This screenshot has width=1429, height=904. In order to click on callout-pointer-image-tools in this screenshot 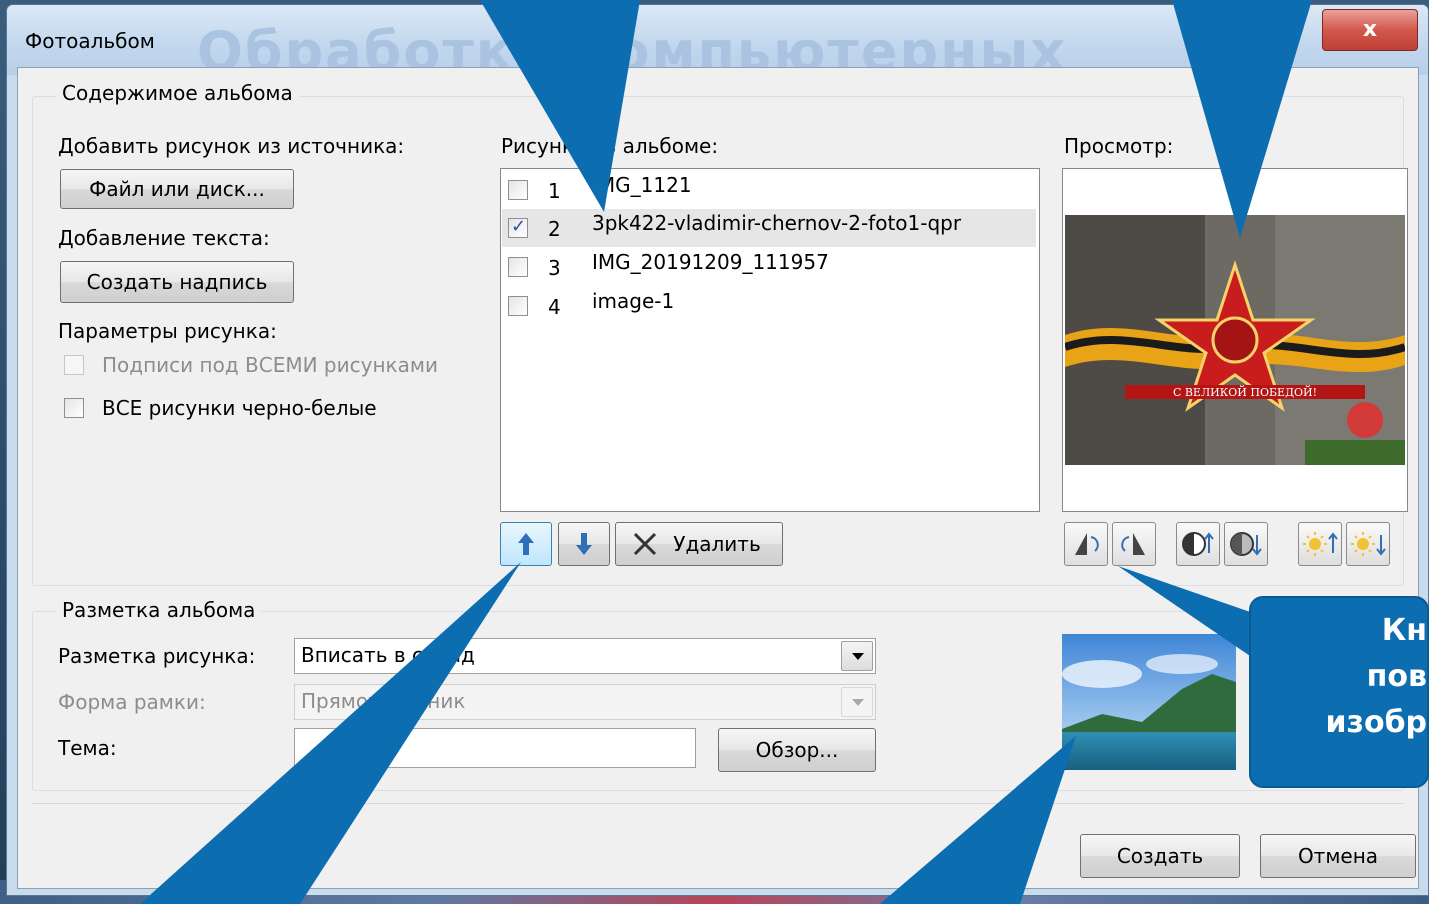, I will do `click(1187, 613)`.